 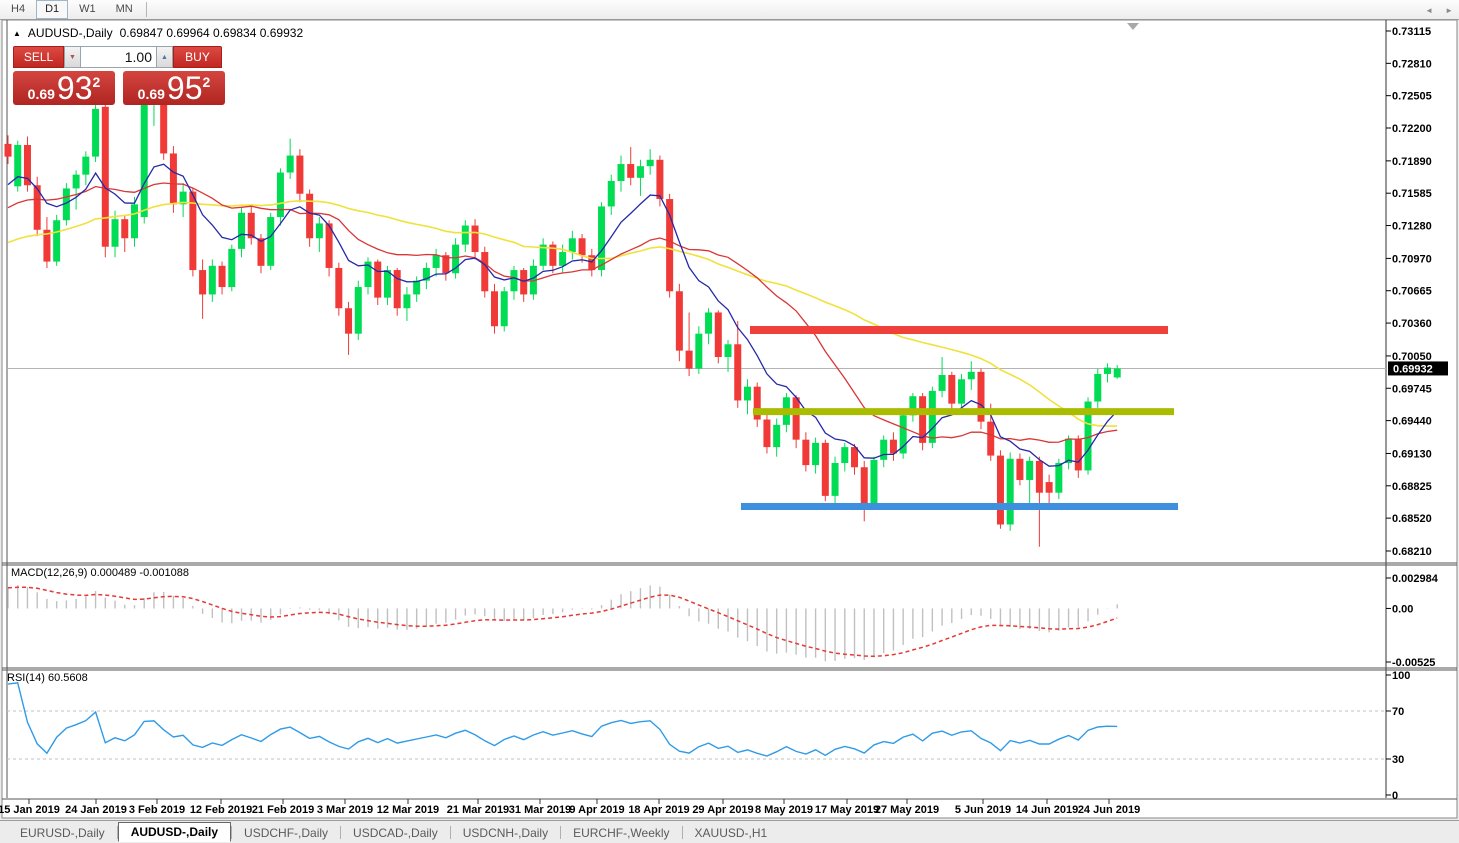 I want to click on rsi-axis-label: 100, so click(x=1401, y=676).